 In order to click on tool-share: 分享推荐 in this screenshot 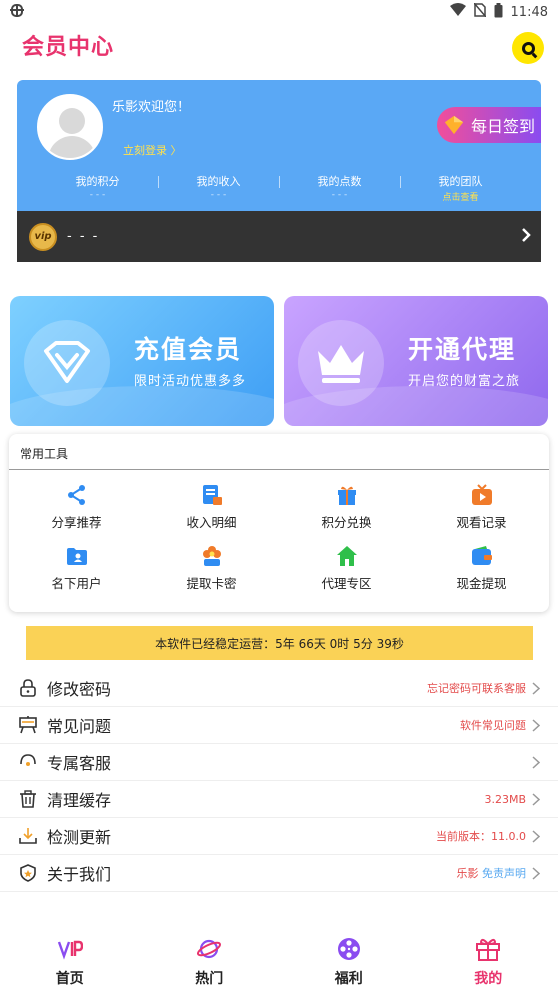, I will do `click(76, 507)`.